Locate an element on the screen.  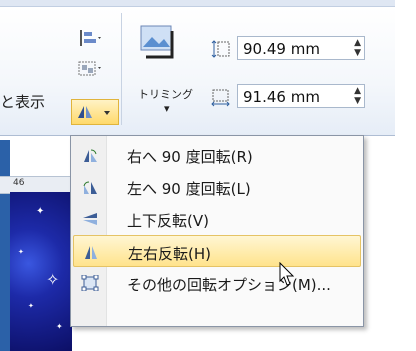
ribbon-separator is located at coordinates (121, 69).